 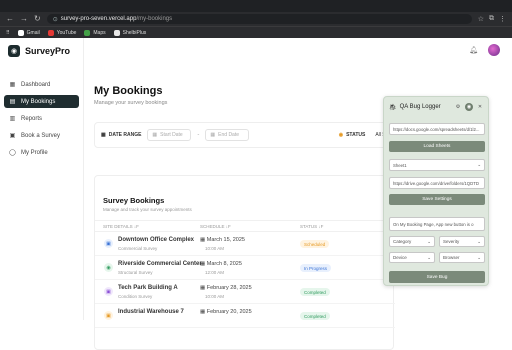 What do you see at coordinates (99, 32) in the screenshot?
I see `bookmark-label: Maps` at bounding box center [99, 32].